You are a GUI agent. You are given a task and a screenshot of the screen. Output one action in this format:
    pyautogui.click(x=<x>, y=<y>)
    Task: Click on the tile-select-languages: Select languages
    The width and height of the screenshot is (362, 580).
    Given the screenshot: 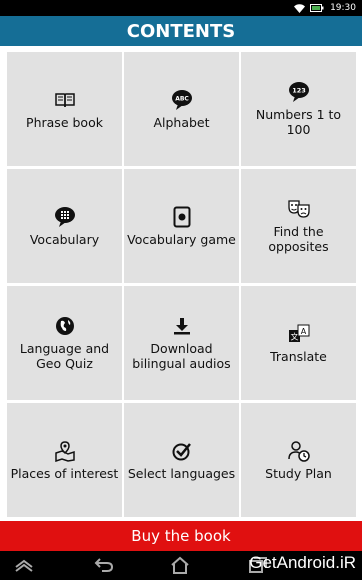 What is the action you would take?
    pyautogui.click(x=181, y=460)
    